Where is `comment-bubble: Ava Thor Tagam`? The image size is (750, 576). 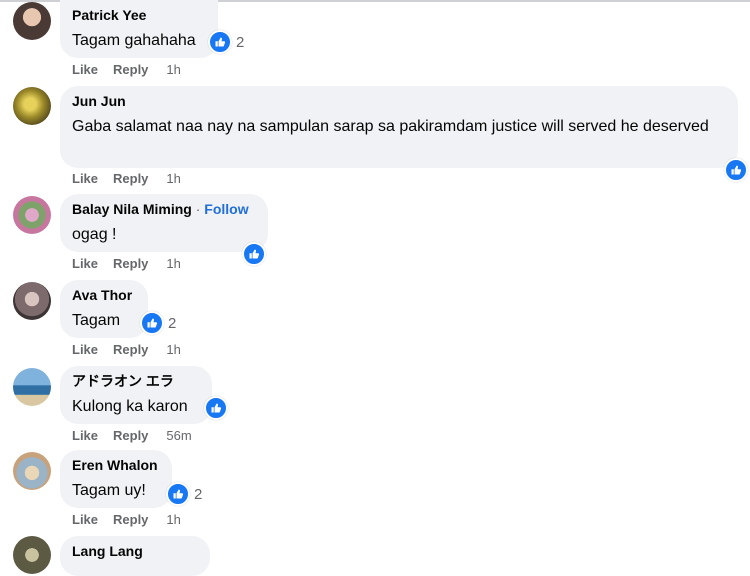 comment-bubble: Ava Thor Tagam is located at coordinates (104, 309).